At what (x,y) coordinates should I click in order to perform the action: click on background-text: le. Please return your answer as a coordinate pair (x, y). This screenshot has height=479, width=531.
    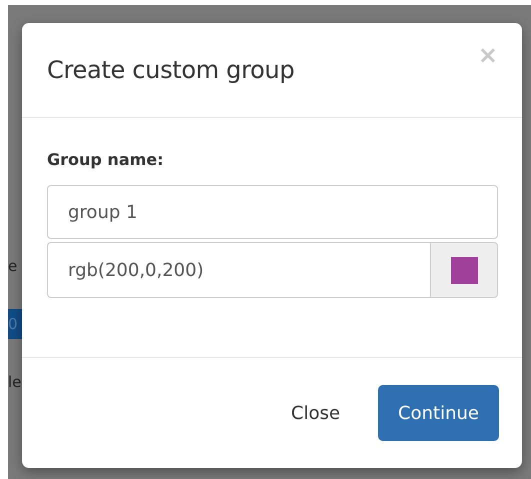
    Looking at the image, I should click on (15, 382).